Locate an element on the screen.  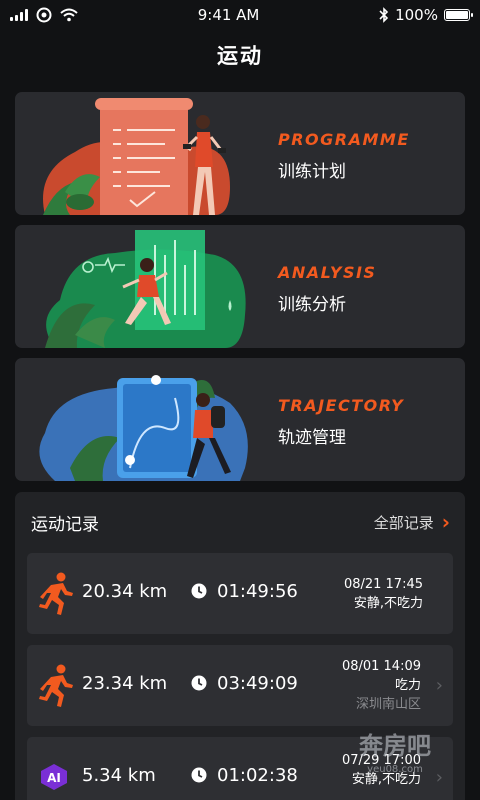
trajectory-card: TRAJECTORY 轨迹管理 is located at coordinates (240, 419).